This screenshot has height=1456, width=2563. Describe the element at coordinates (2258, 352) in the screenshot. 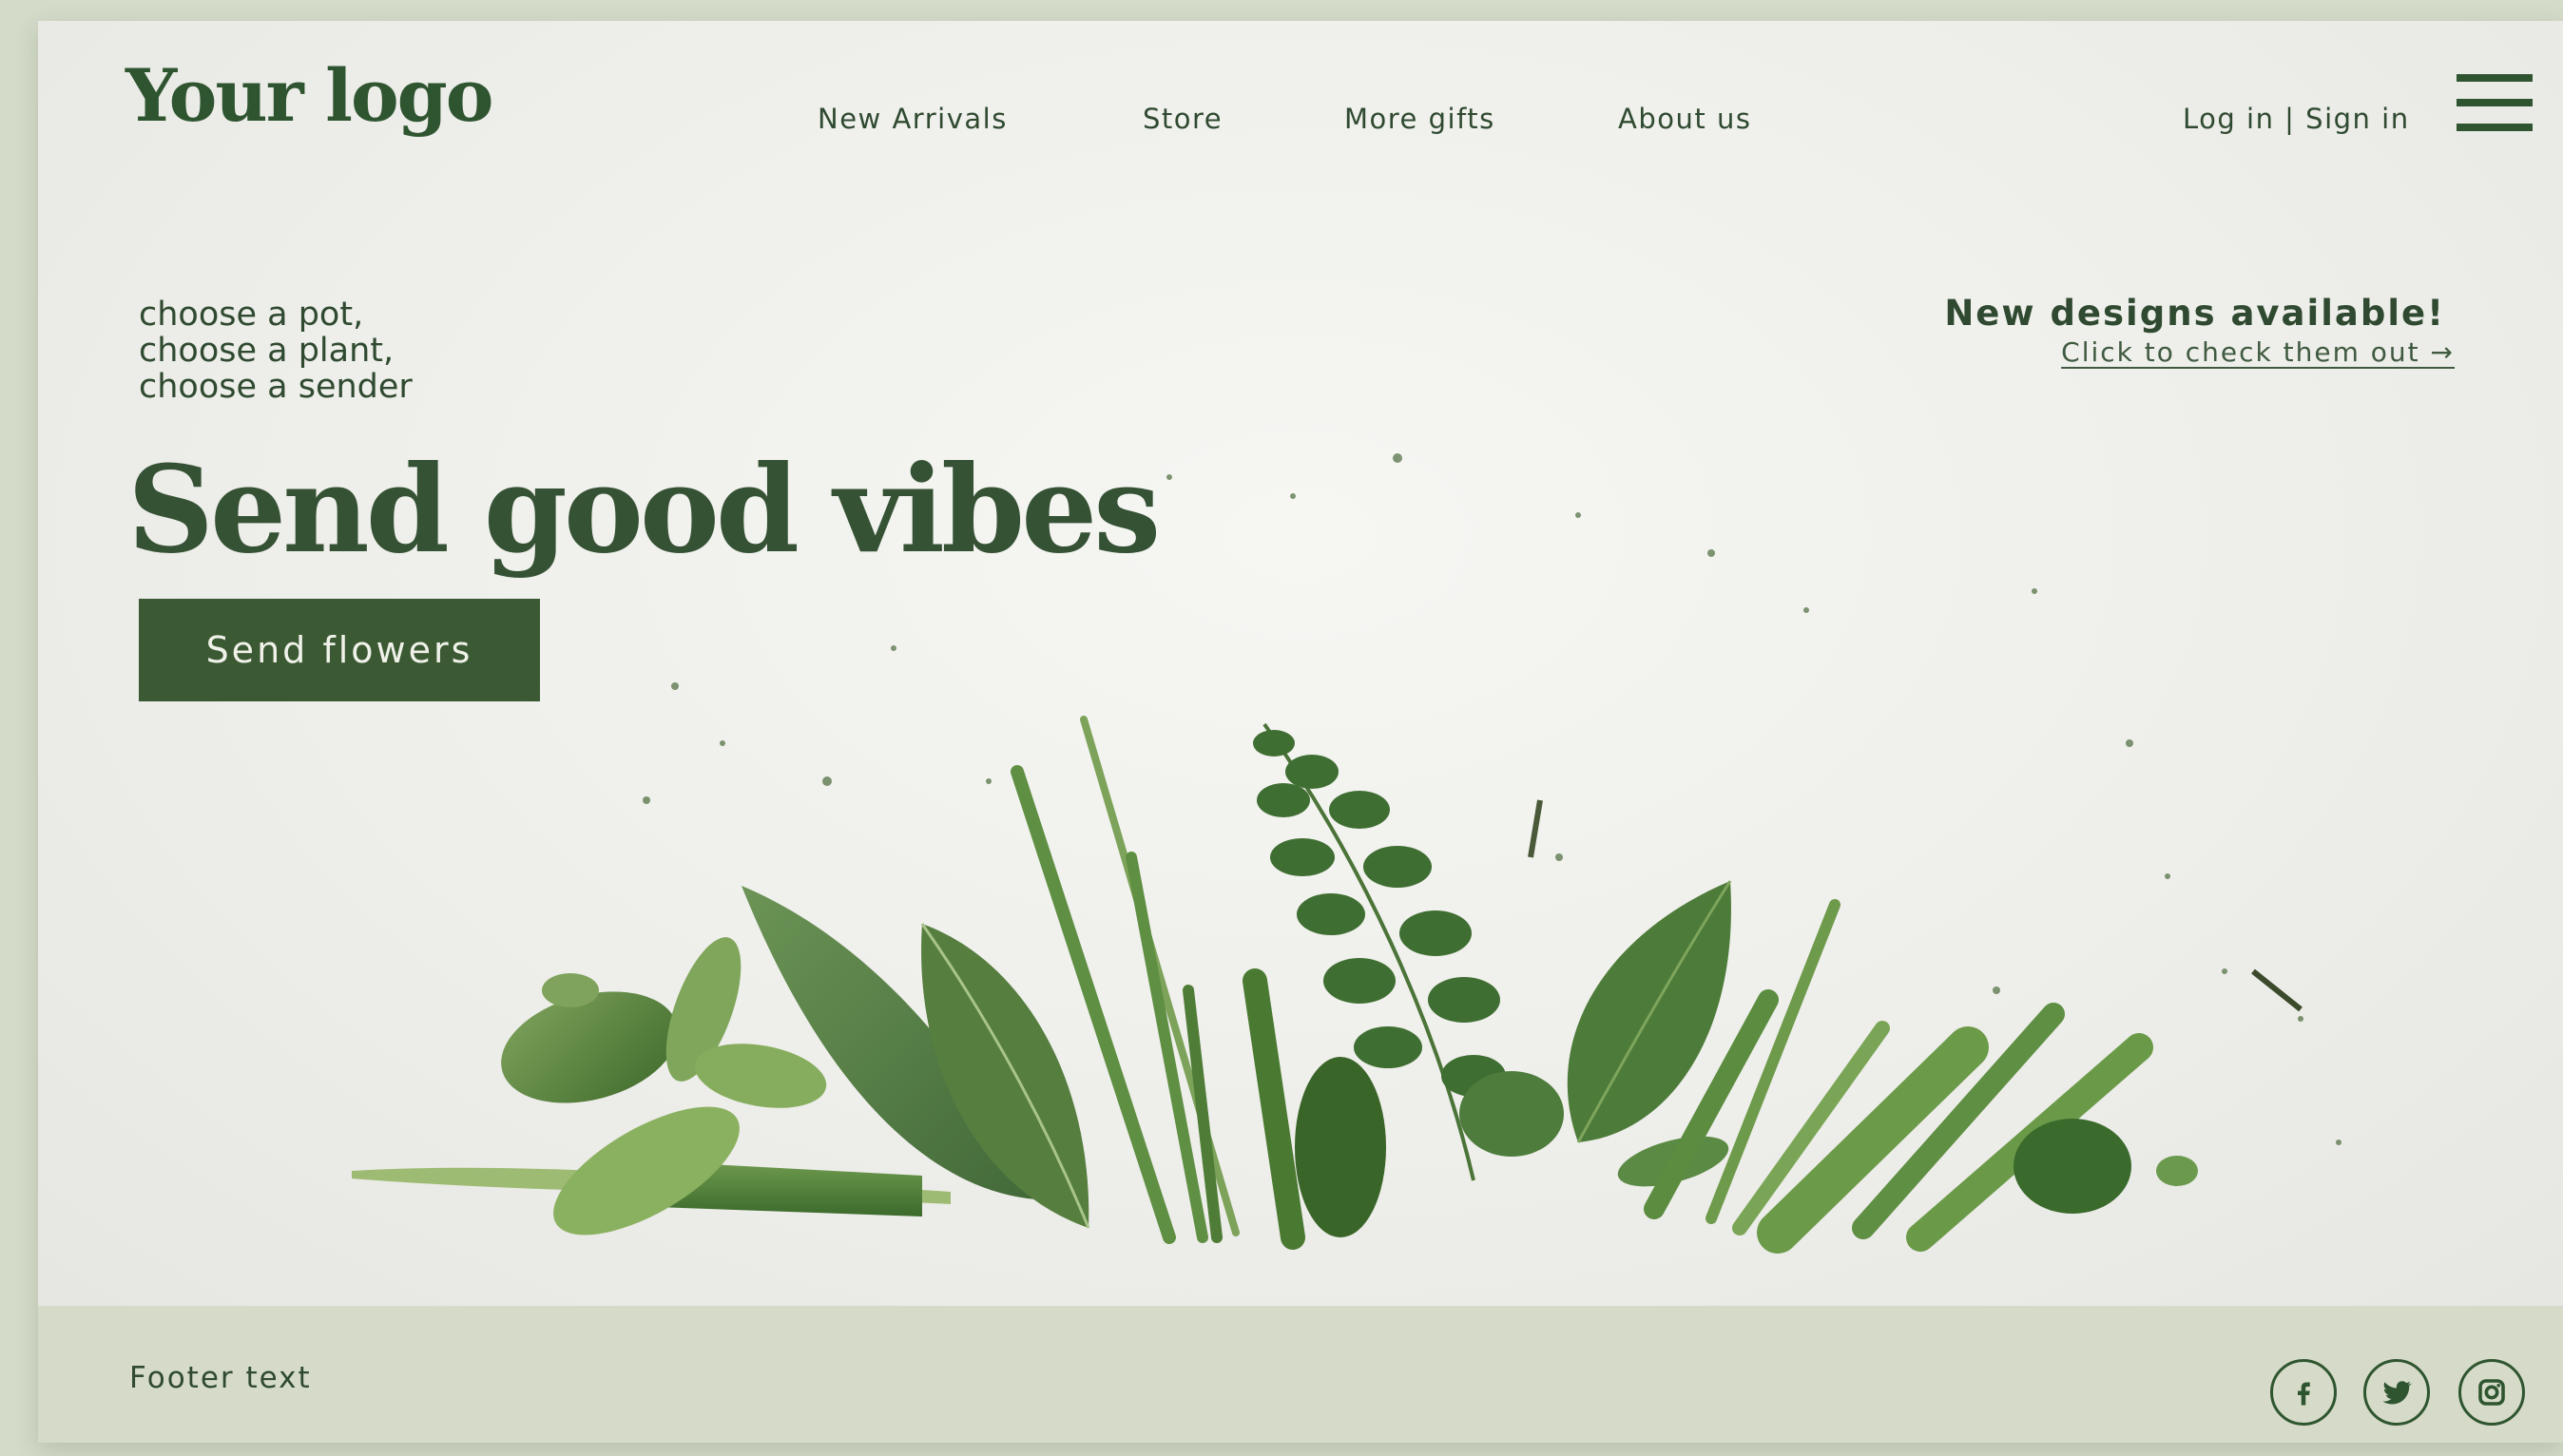

I see `promo-link: Click to check them out →` at that location.